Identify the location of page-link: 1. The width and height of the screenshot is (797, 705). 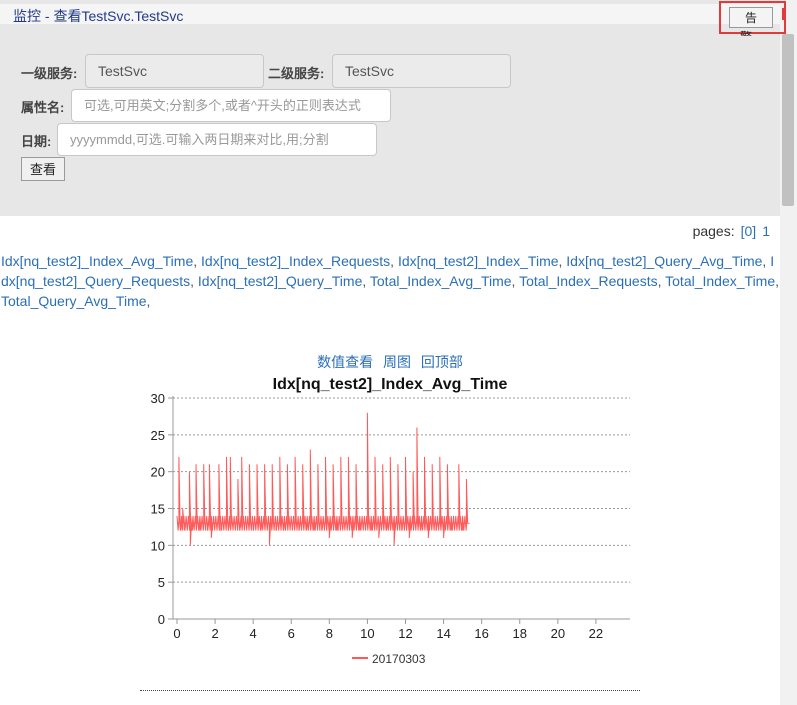
(766, 231).